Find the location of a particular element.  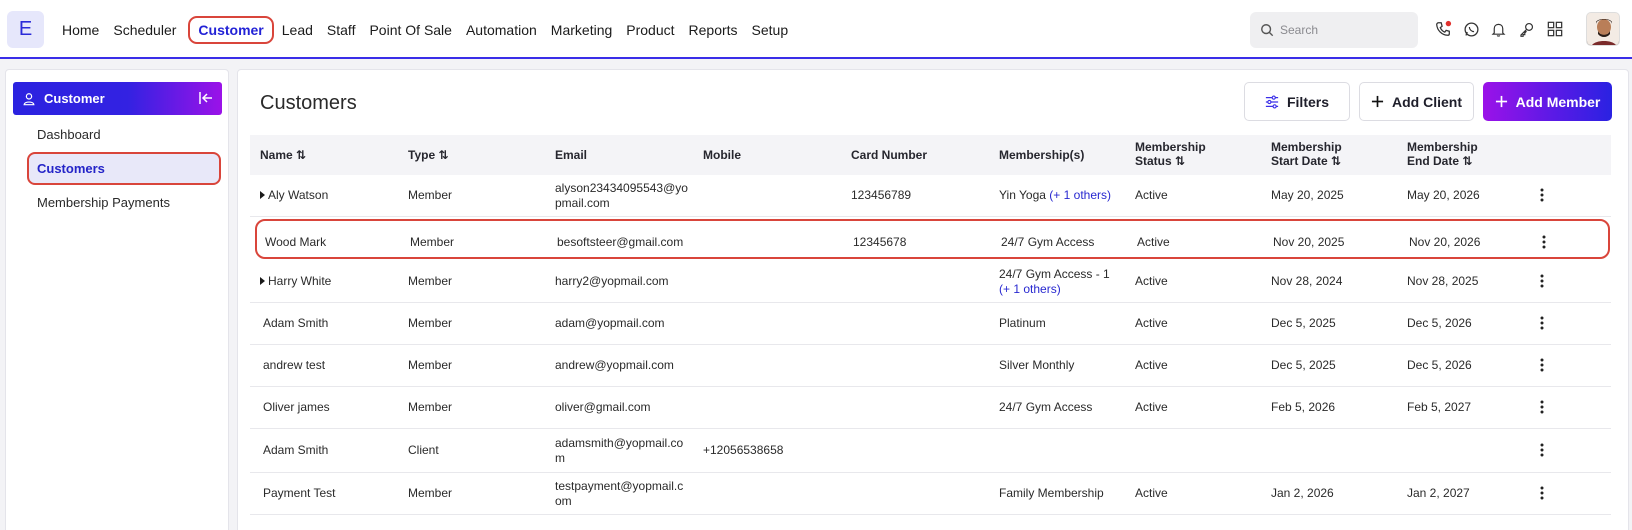

email-line-2: m is located at coordinates (560, 458).